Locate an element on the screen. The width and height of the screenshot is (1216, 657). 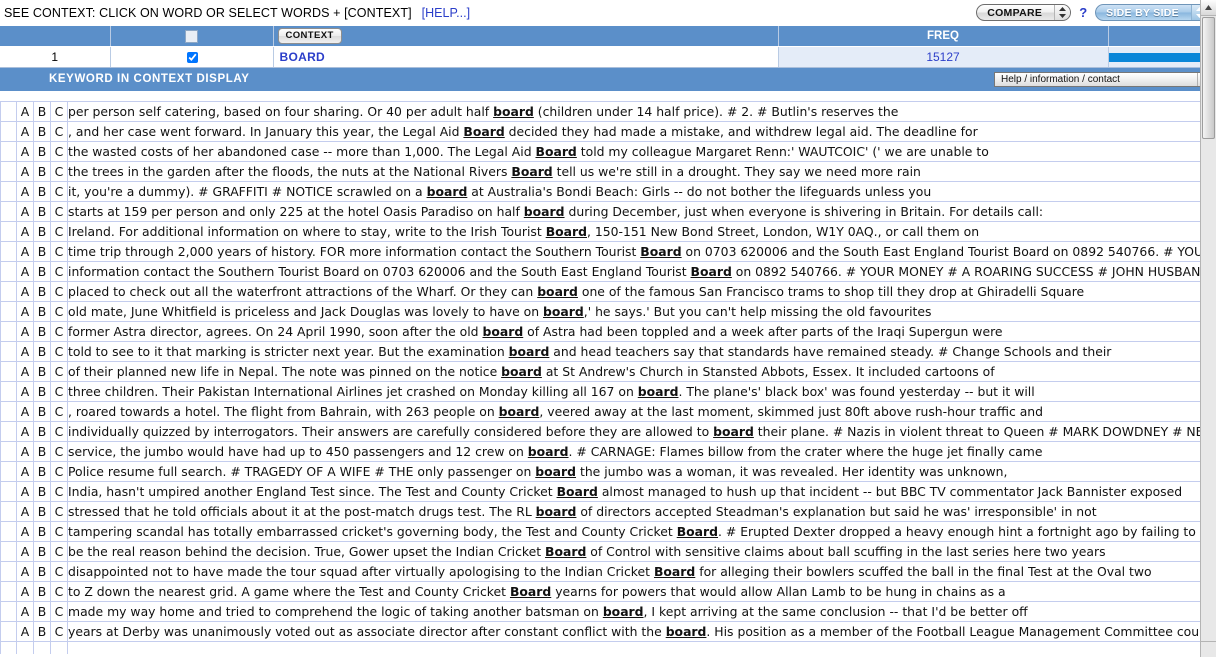
scrollbar-track is located at coordinates (1208, 390).